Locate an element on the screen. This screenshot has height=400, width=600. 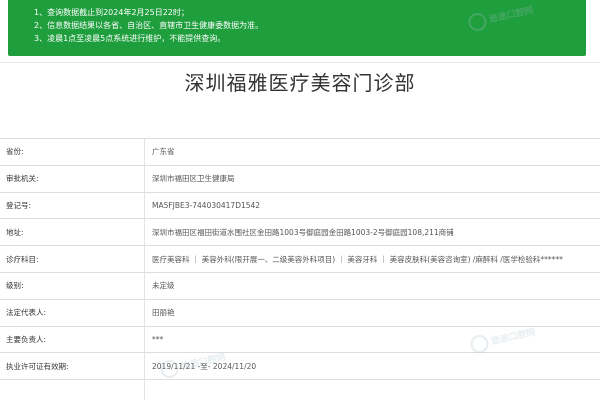
notice-line-2: 2、信息数据结果以各省、自治区、直辖市卫生健康委数据为准。 is located at coordinates (149, 25).